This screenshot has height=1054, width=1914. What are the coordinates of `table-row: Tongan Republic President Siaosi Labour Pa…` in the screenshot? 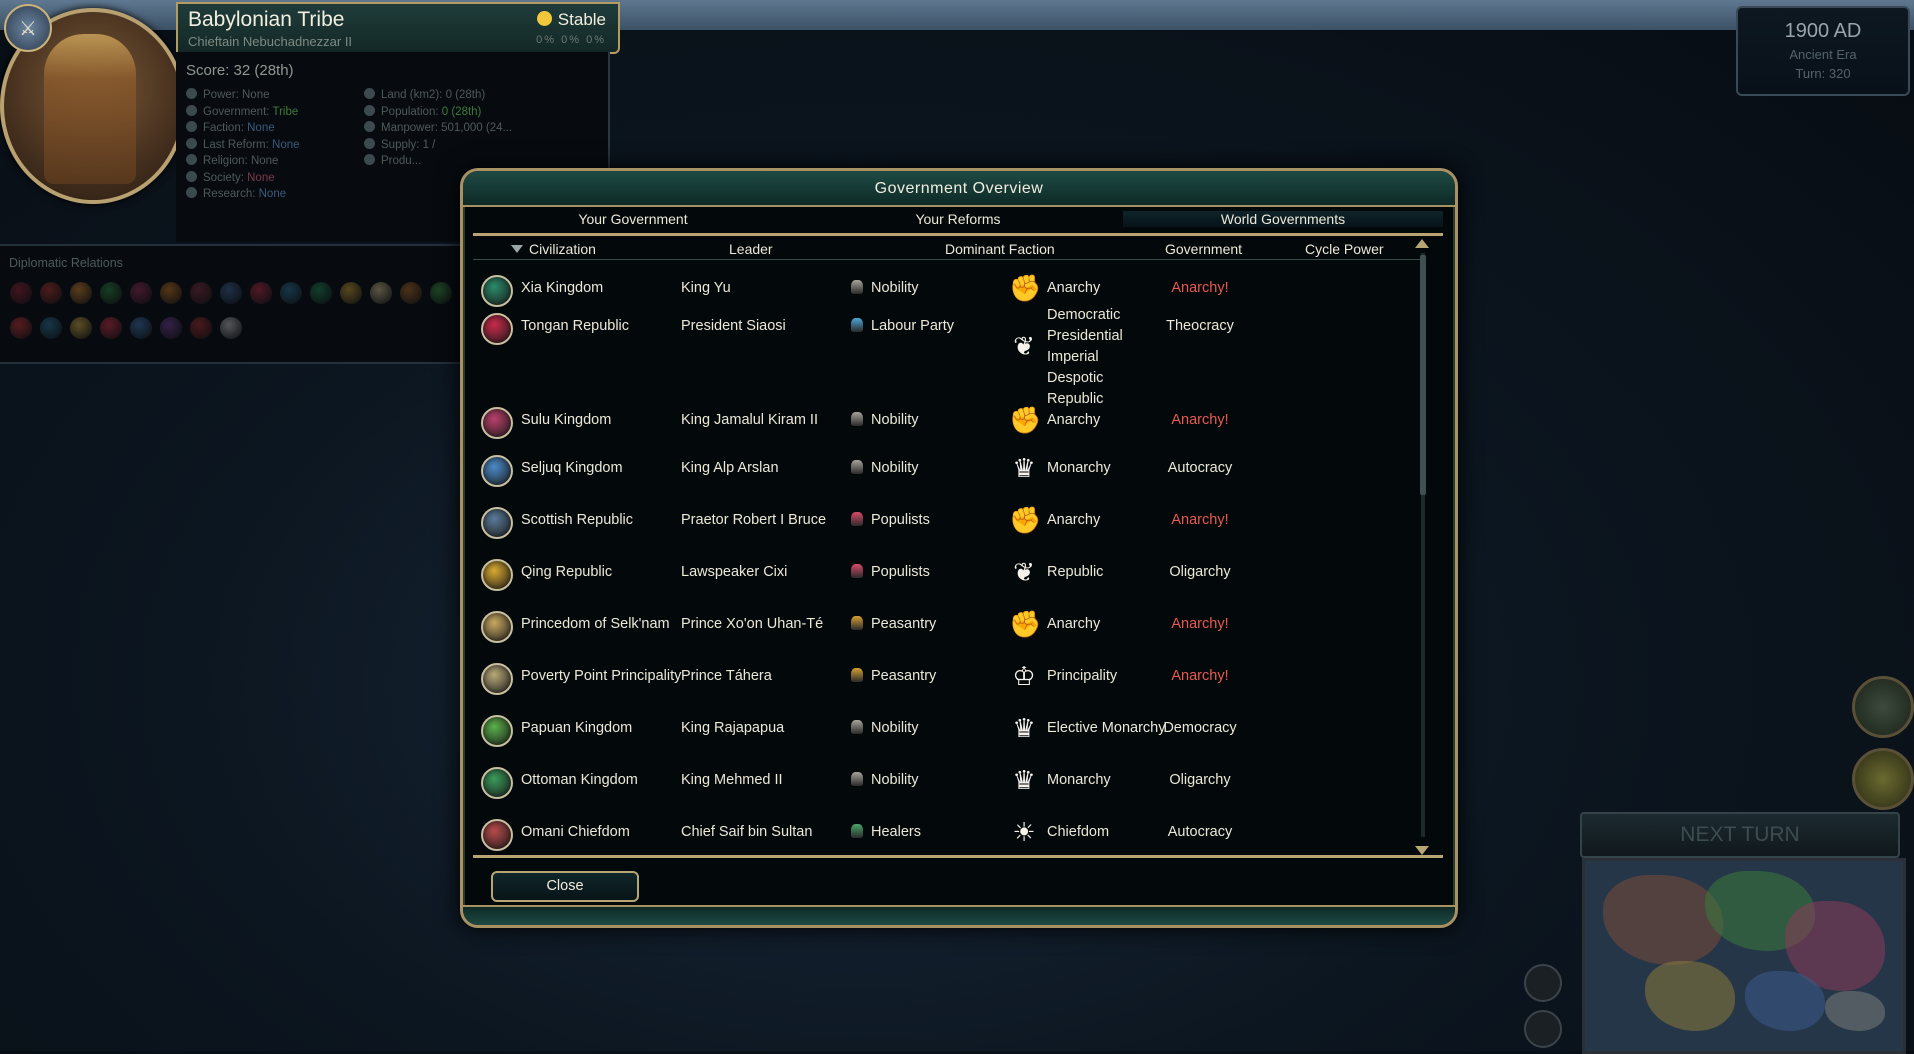 It's located at (947, 357).